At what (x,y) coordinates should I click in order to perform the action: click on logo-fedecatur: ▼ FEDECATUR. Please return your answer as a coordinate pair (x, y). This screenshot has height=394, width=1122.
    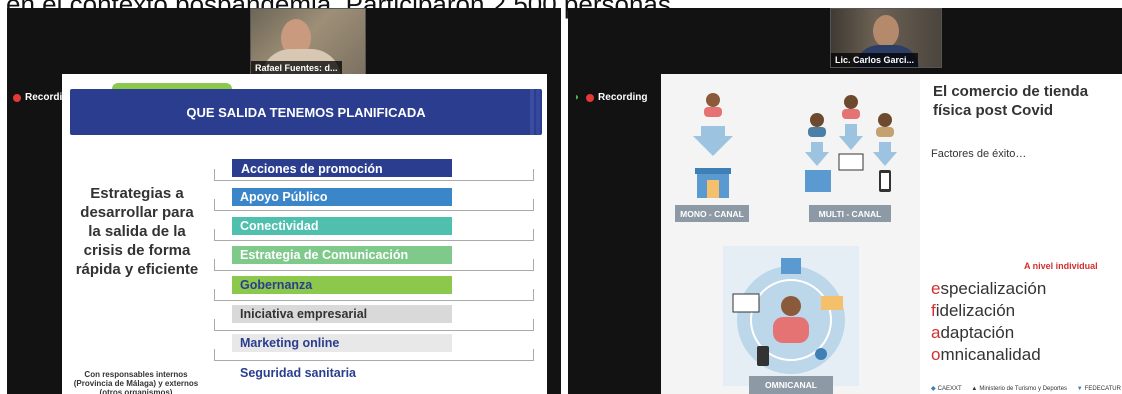
    Looking at the image, I should click on (1098, 388).